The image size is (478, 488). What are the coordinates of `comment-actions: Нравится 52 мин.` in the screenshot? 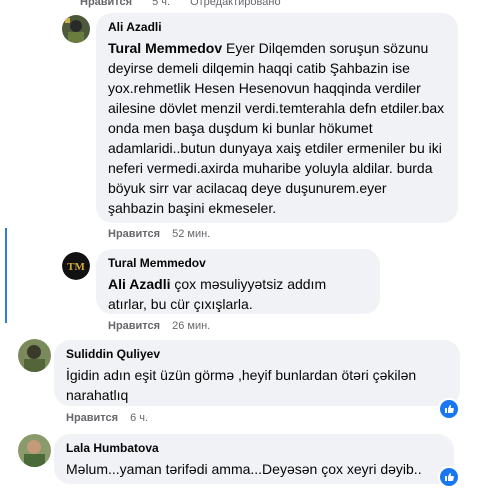 It's located at (159, 234).